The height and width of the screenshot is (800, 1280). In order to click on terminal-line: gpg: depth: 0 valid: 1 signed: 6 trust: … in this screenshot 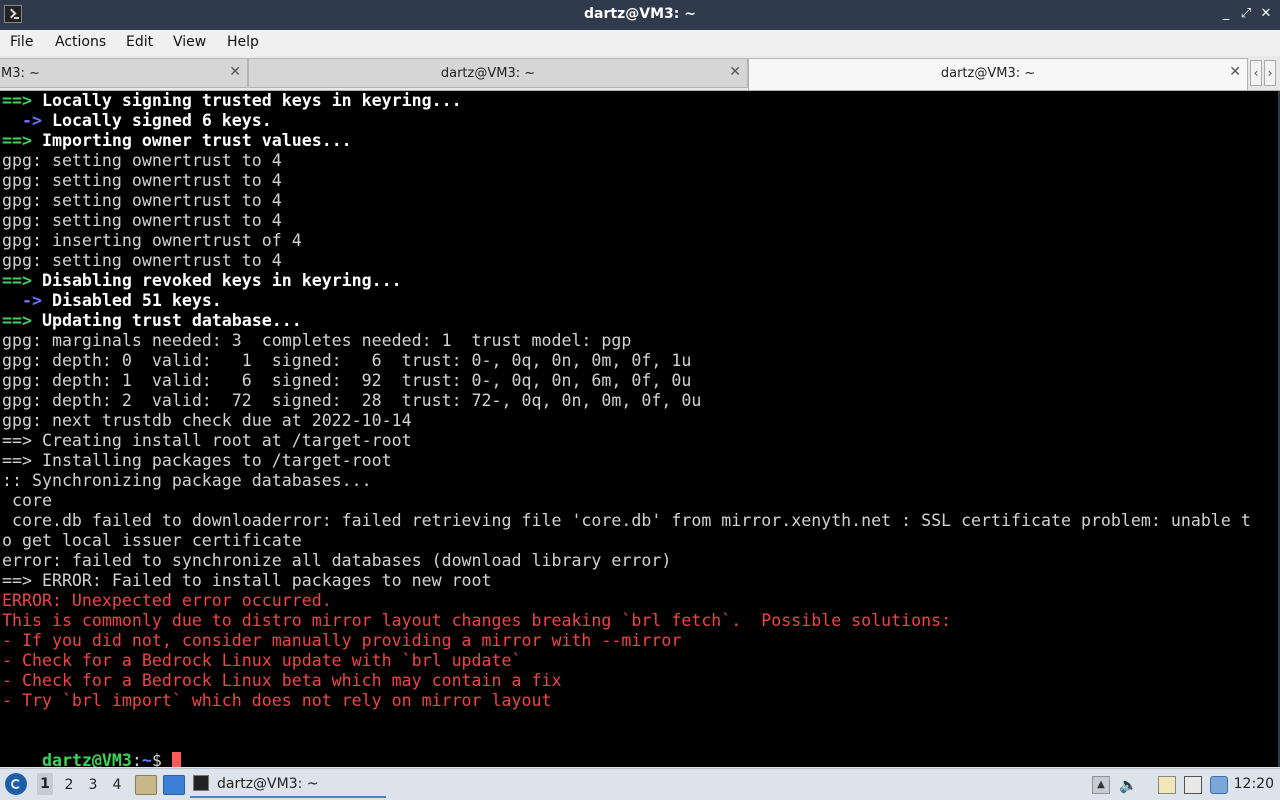, I will do `click(346, 361)`.